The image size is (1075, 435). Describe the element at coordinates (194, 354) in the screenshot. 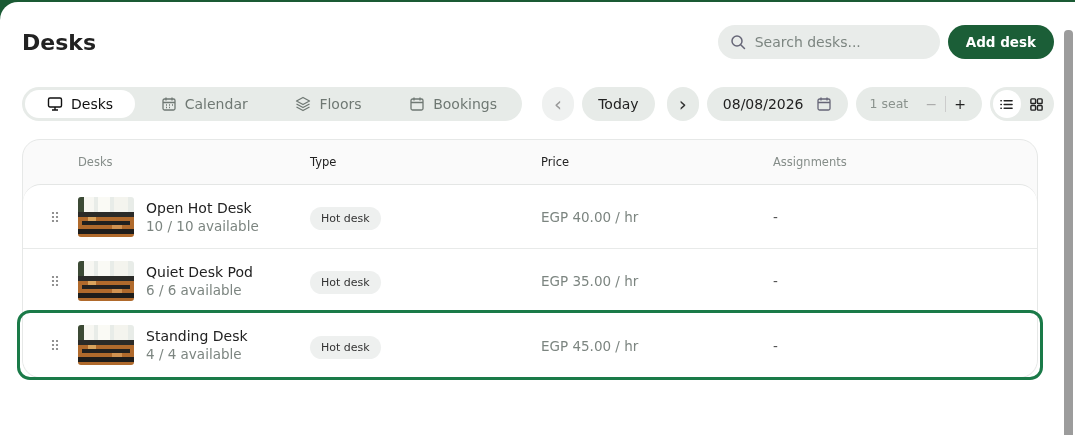

I see `availability-text: 4 / 4 available` at that location.